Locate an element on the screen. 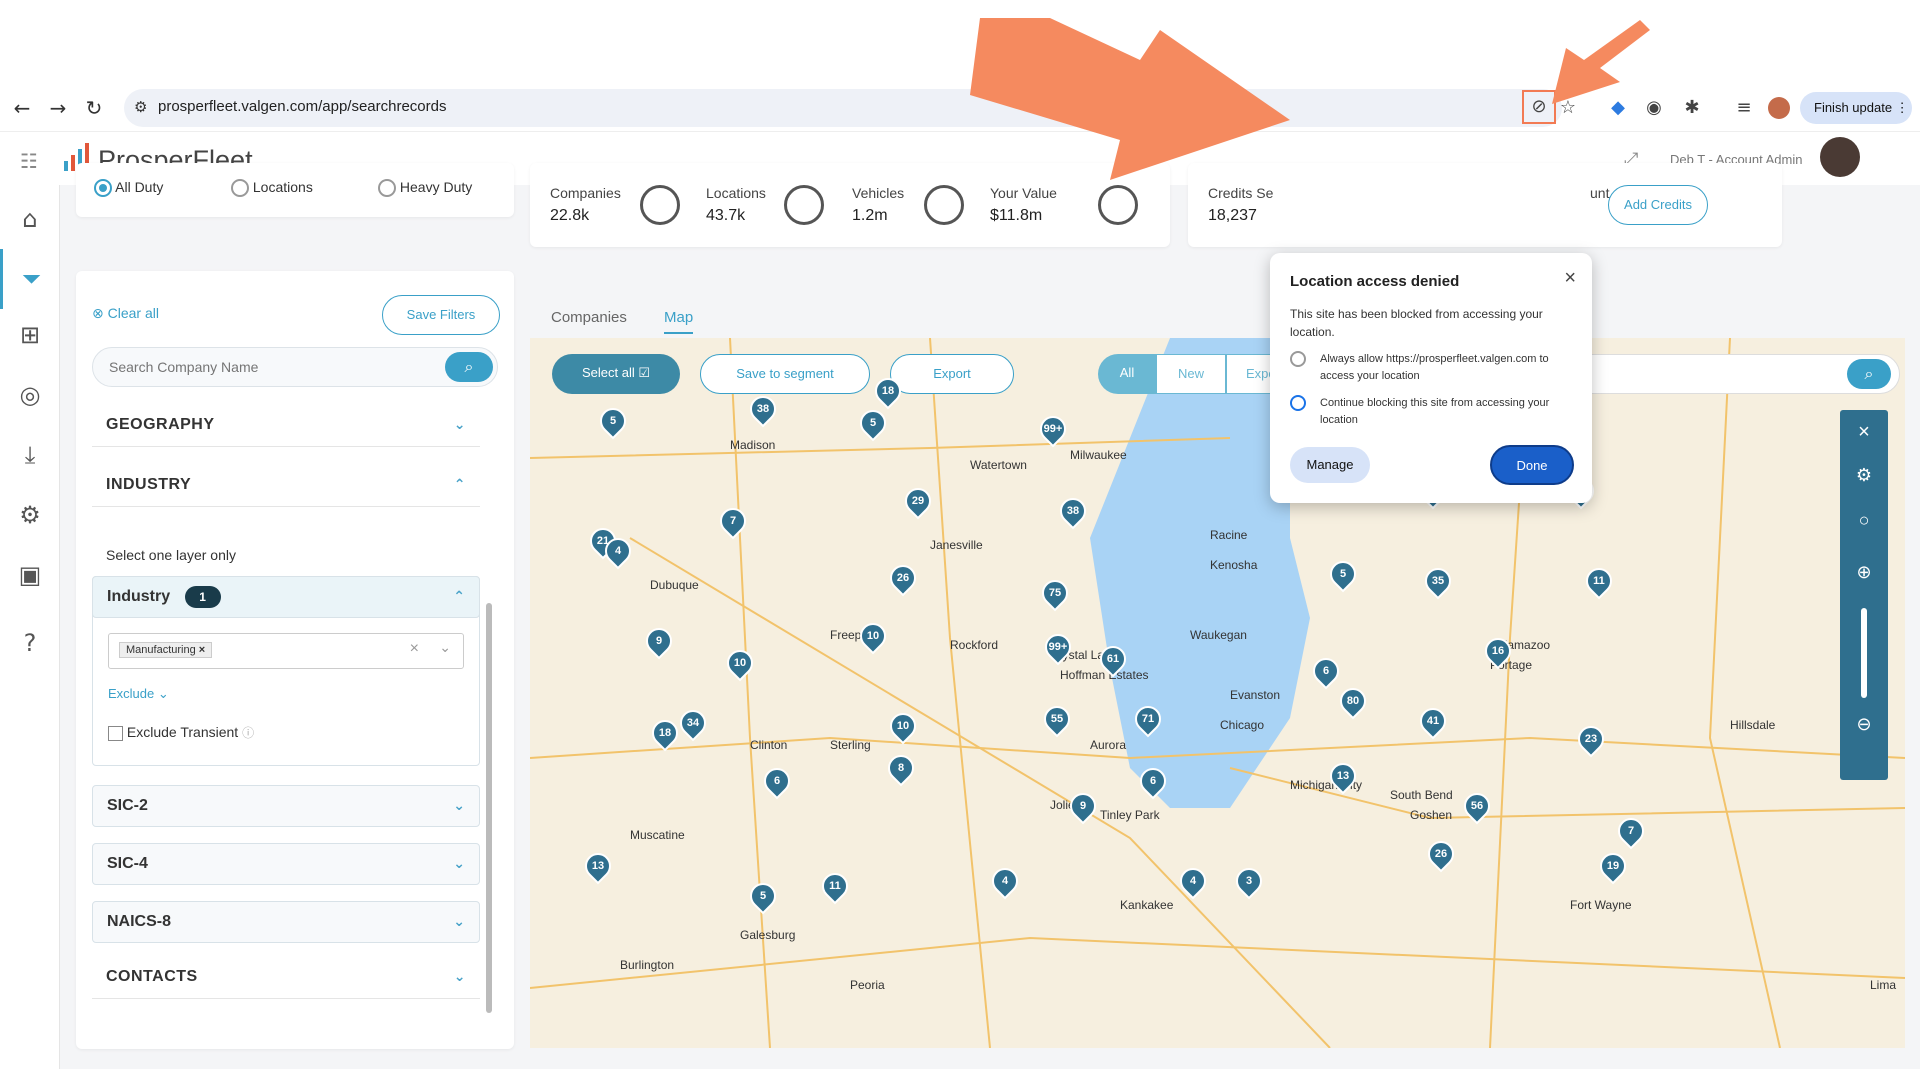 This screenshot has width=1920, height=1069. profile-avatar-icon is located at coordinates (1779, 108).